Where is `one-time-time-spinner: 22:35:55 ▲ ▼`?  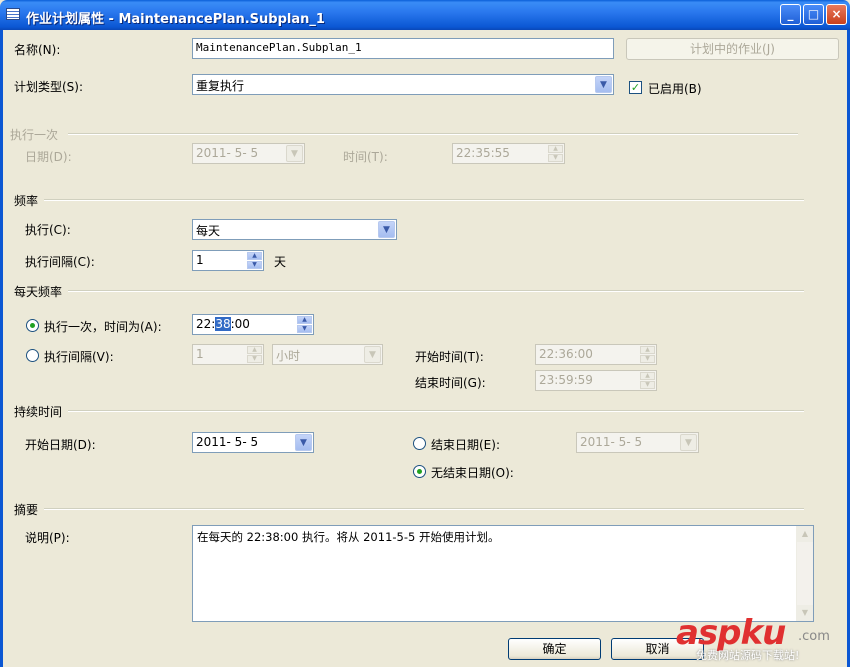 one-time-time-spinner: 22:35:55 ▲ ▼ is located at coordinates (508, 153).